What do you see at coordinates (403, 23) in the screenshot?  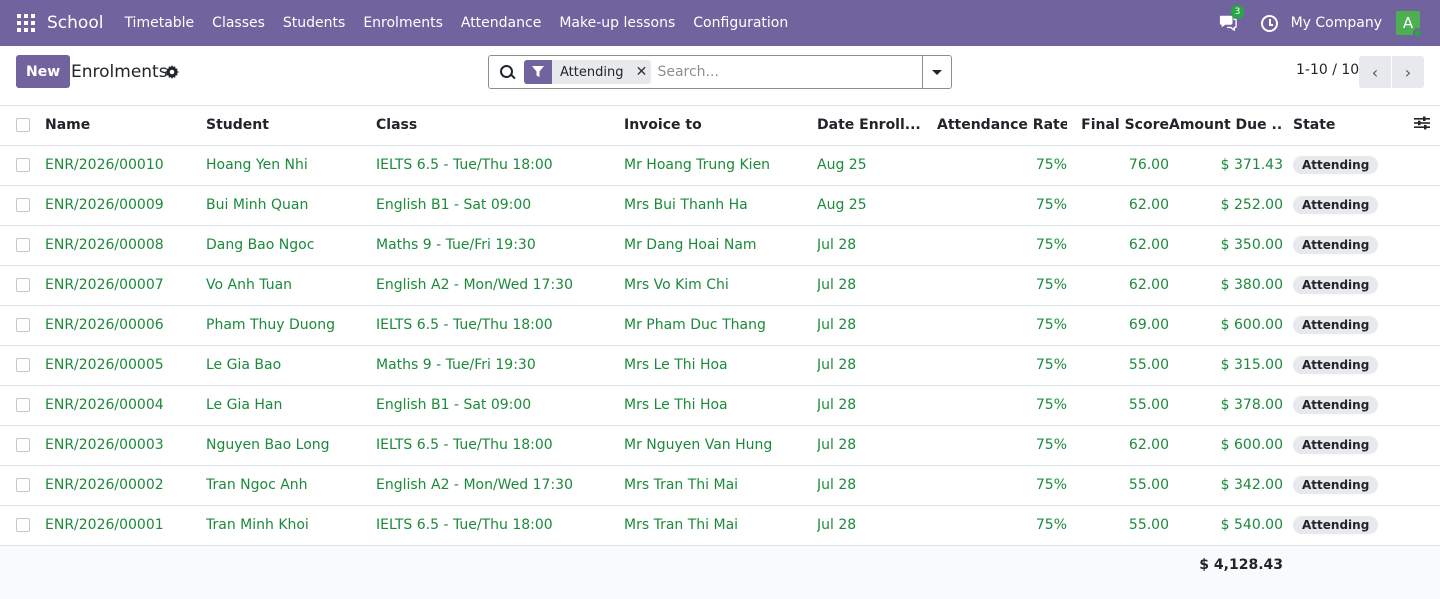 I see `menu-enrolments: Enrolments` at bounding box center [403, 23].